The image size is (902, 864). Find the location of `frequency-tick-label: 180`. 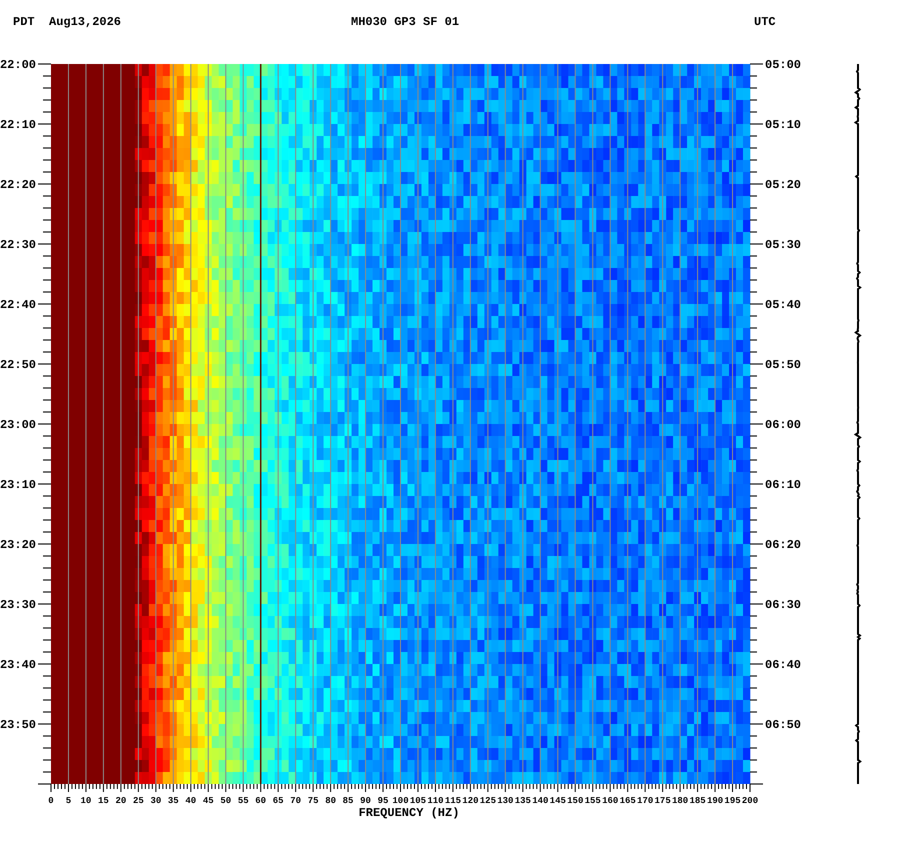

frequency-tick-label: 180 is located at coordinates (680, 801).